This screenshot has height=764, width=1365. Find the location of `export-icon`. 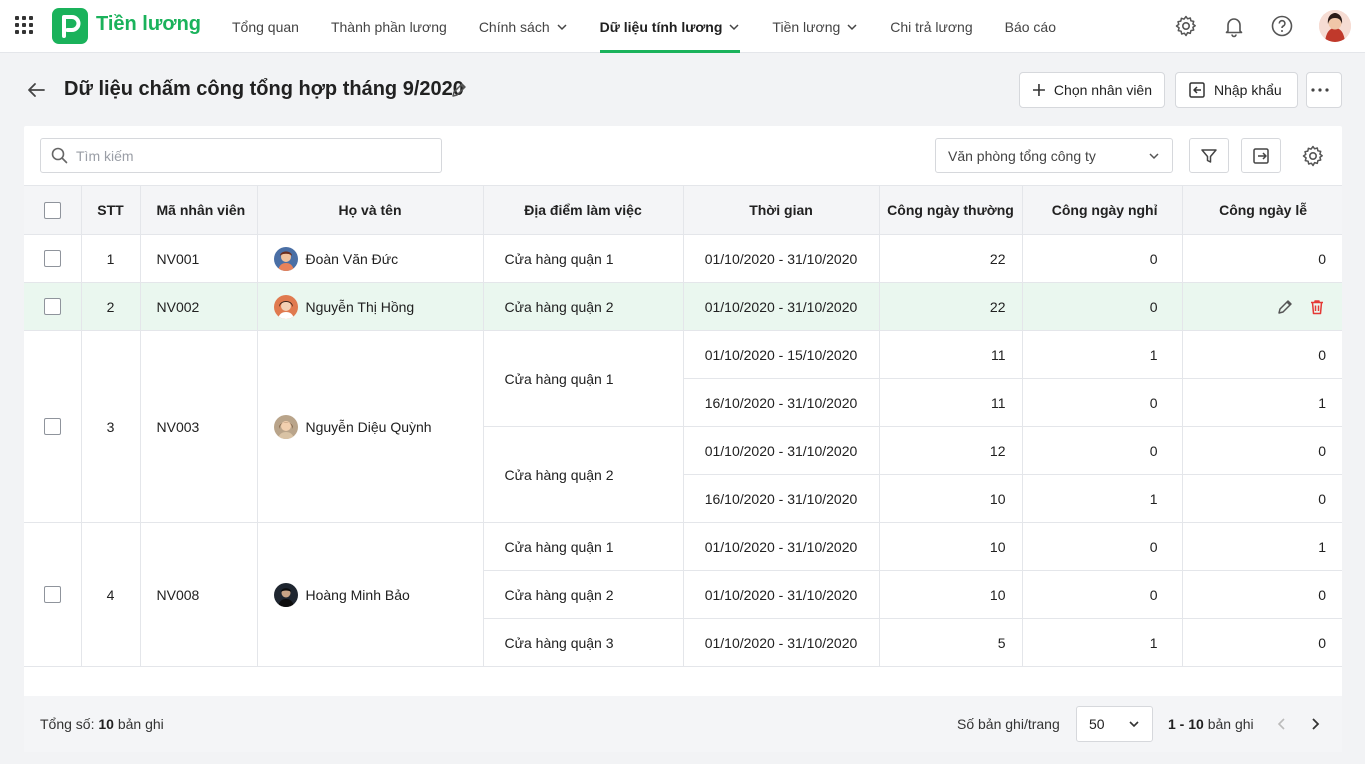

export-icon is located at coordinates (1261, 155).